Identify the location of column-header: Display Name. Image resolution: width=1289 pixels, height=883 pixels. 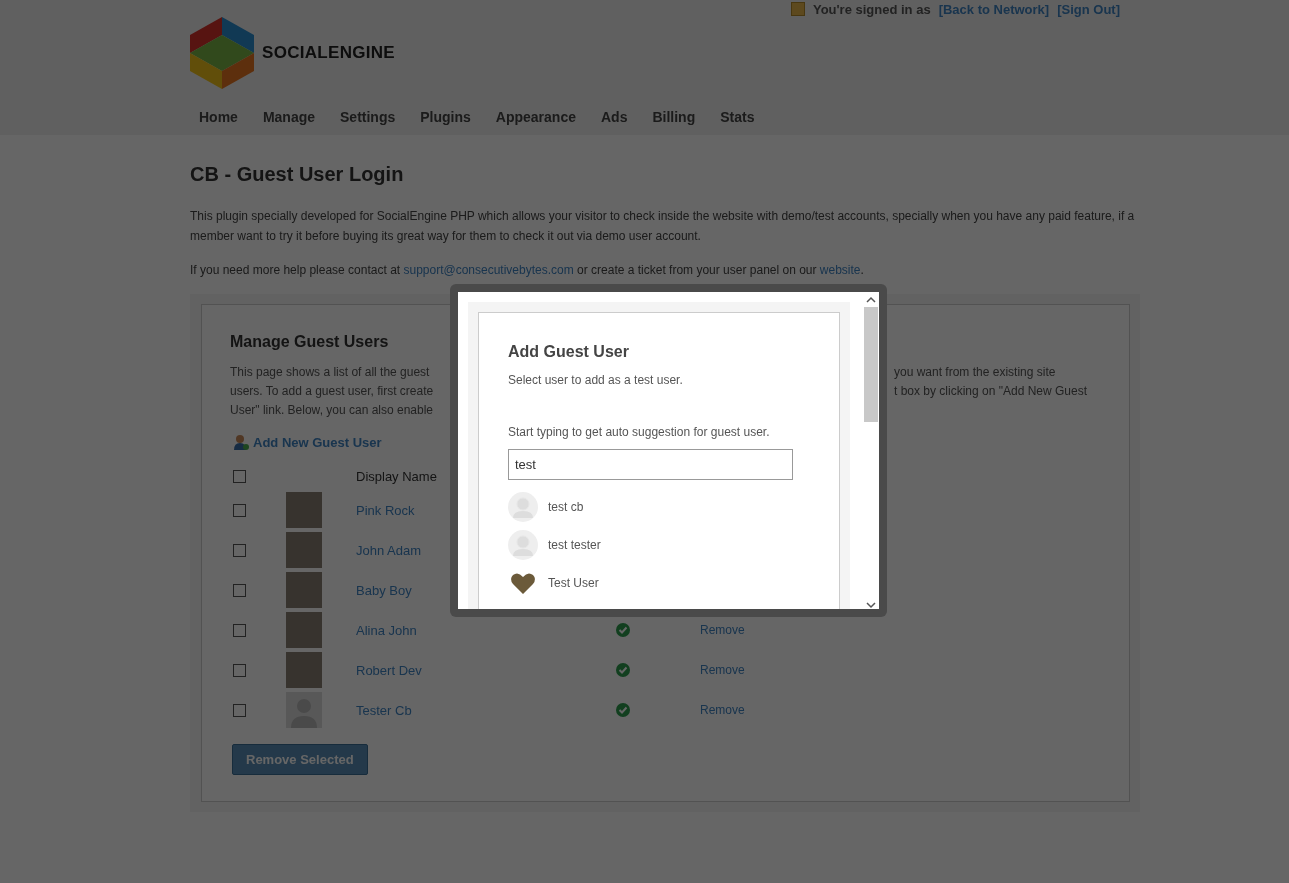
(396, 476).